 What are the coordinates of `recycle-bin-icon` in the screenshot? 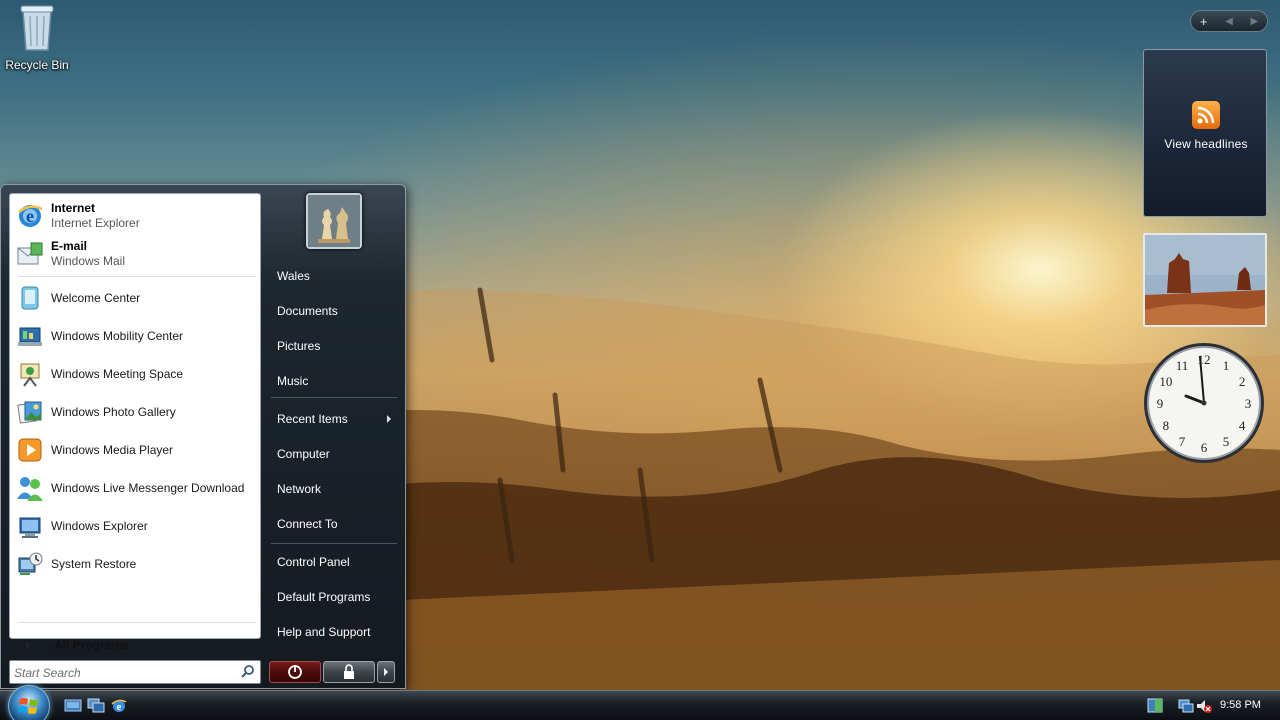 It's located at (37, 28).